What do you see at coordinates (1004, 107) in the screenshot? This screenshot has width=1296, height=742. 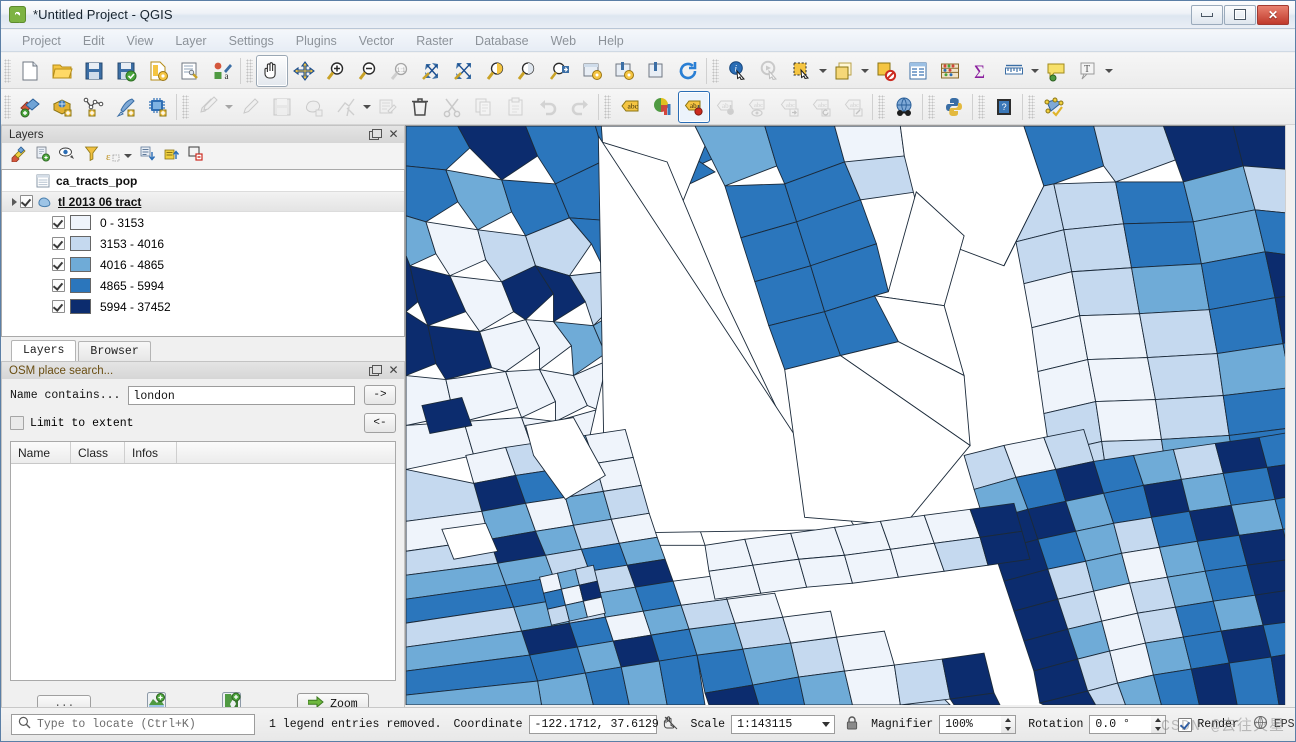 I see `help-contents-icon: ?` at bounding box center [1004, 107].